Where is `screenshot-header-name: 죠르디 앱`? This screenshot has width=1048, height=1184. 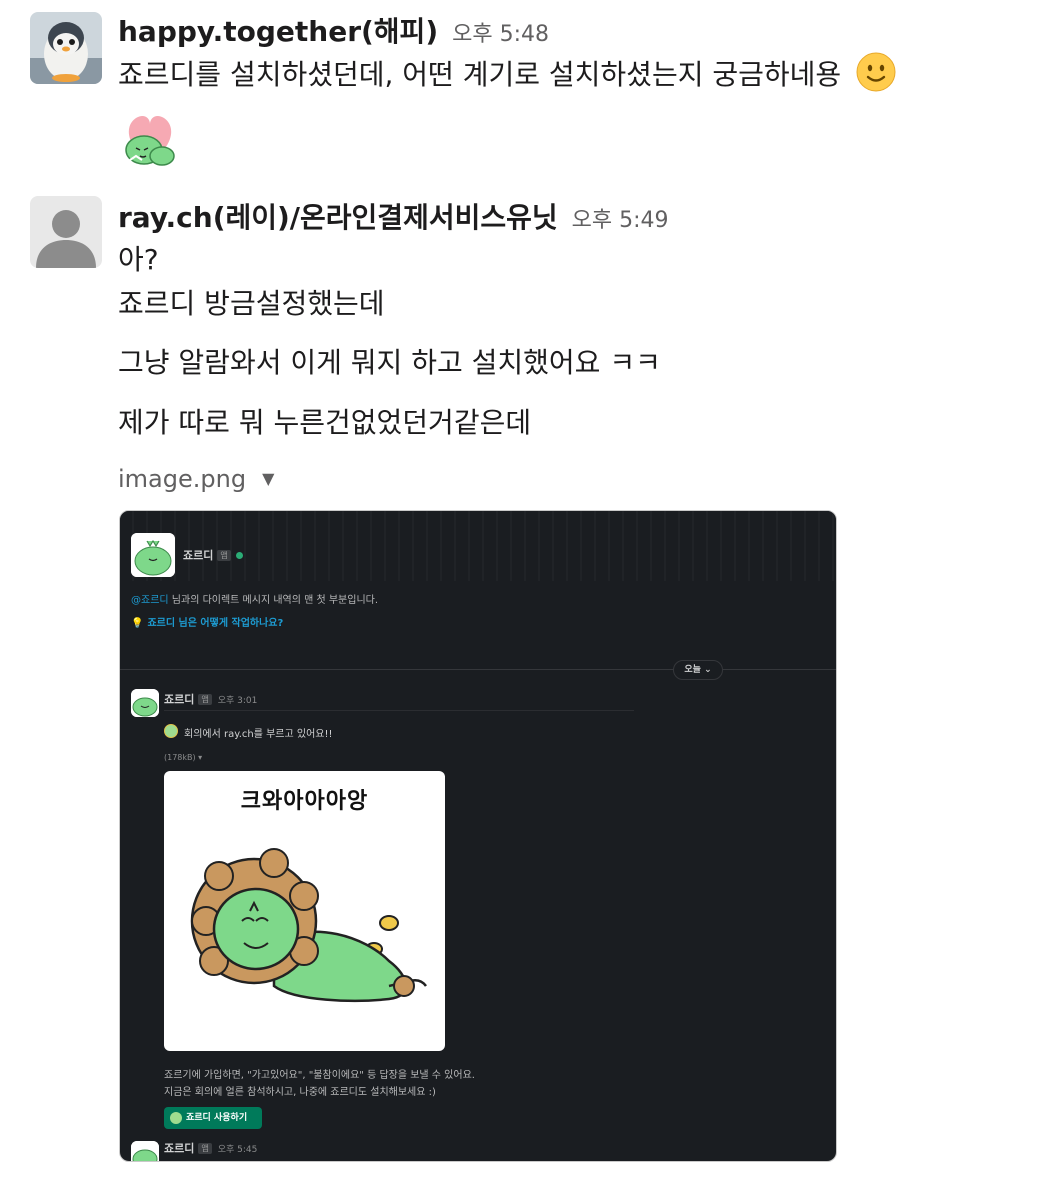
screenshot-header-name: 죠르디 앱 is located at coordinates (213, 555).